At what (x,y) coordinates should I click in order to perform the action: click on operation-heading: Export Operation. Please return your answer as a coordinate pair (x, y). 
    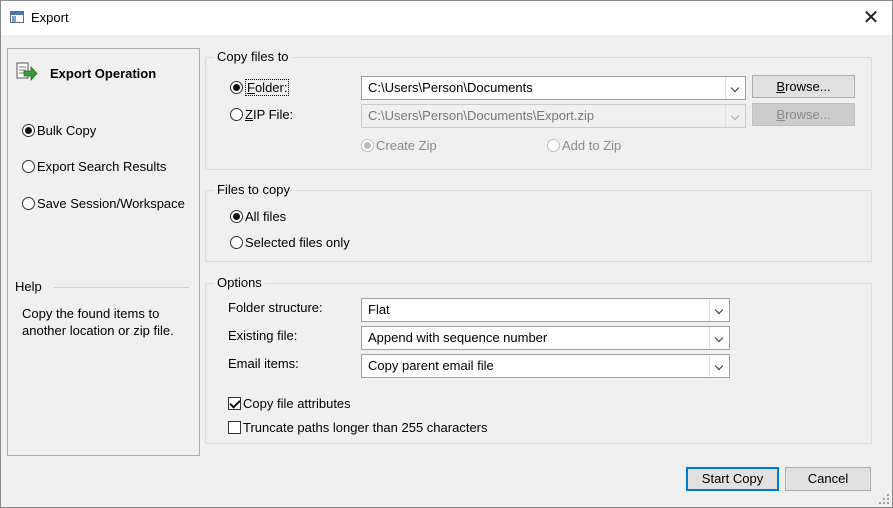
    Looking at the image, I should click on (103, 73).